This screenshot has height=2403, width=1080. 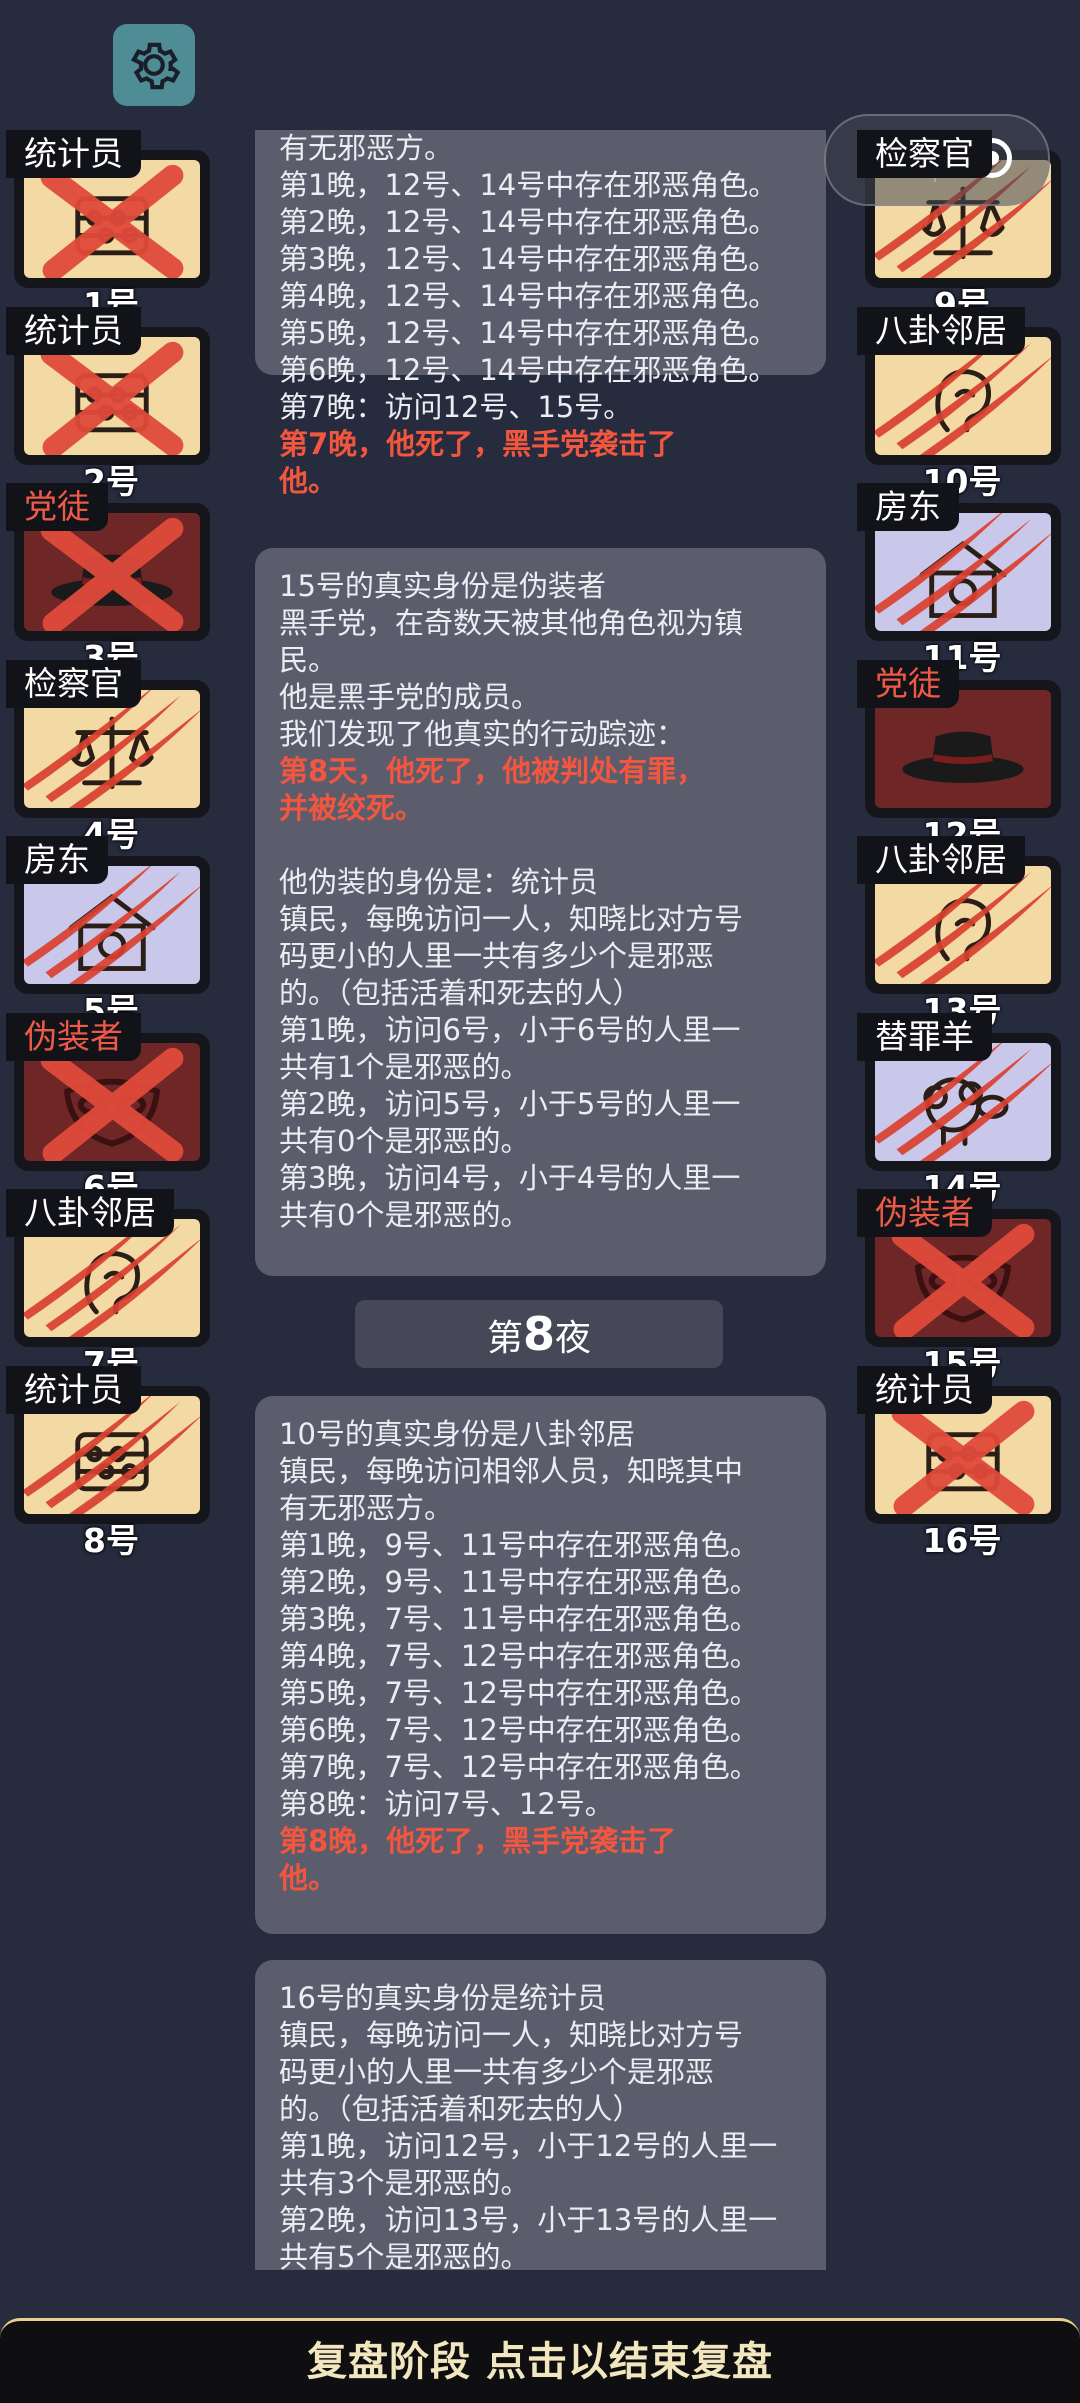 I want to click on log-line: 第1晚，访问6号，小于6号的人里一, so click(x=510, y=1030).